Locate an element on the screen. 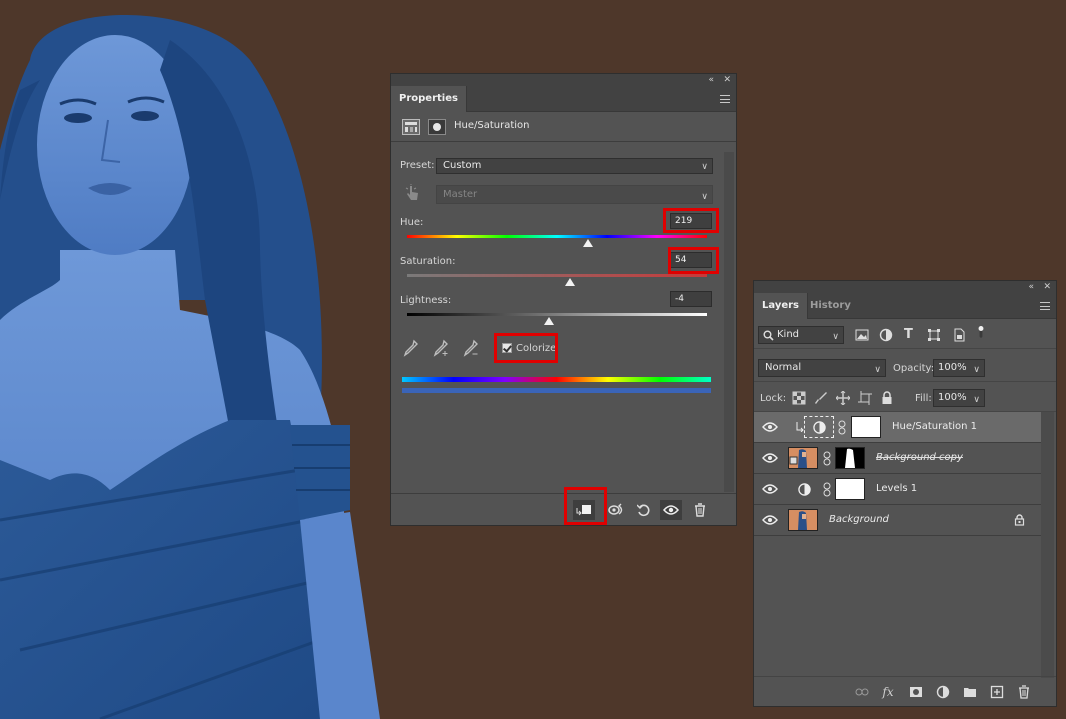 Image resolution: width=1066 pixels, height=719 pixels. tab-layers: Layers is located at coordinates (781, 306).